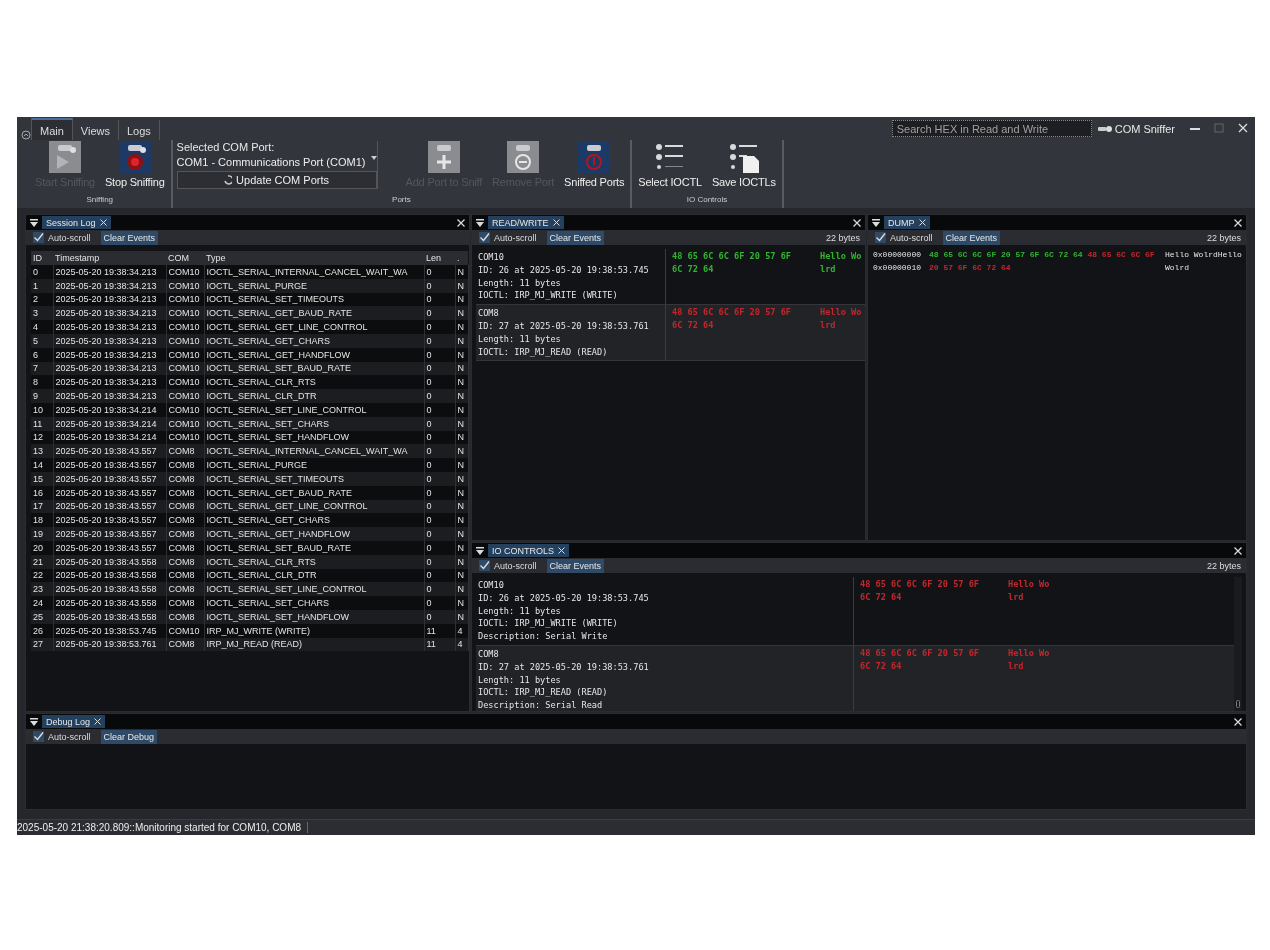 The width and height of the screenshot is (1270, 950). What do you see at coordinates (1006, 255) in the screenshot?
I see `hex-bytes: 48 65 6C 6C 6F 20 57 6F 6C 72 64` at bounding box center [1006, 255].